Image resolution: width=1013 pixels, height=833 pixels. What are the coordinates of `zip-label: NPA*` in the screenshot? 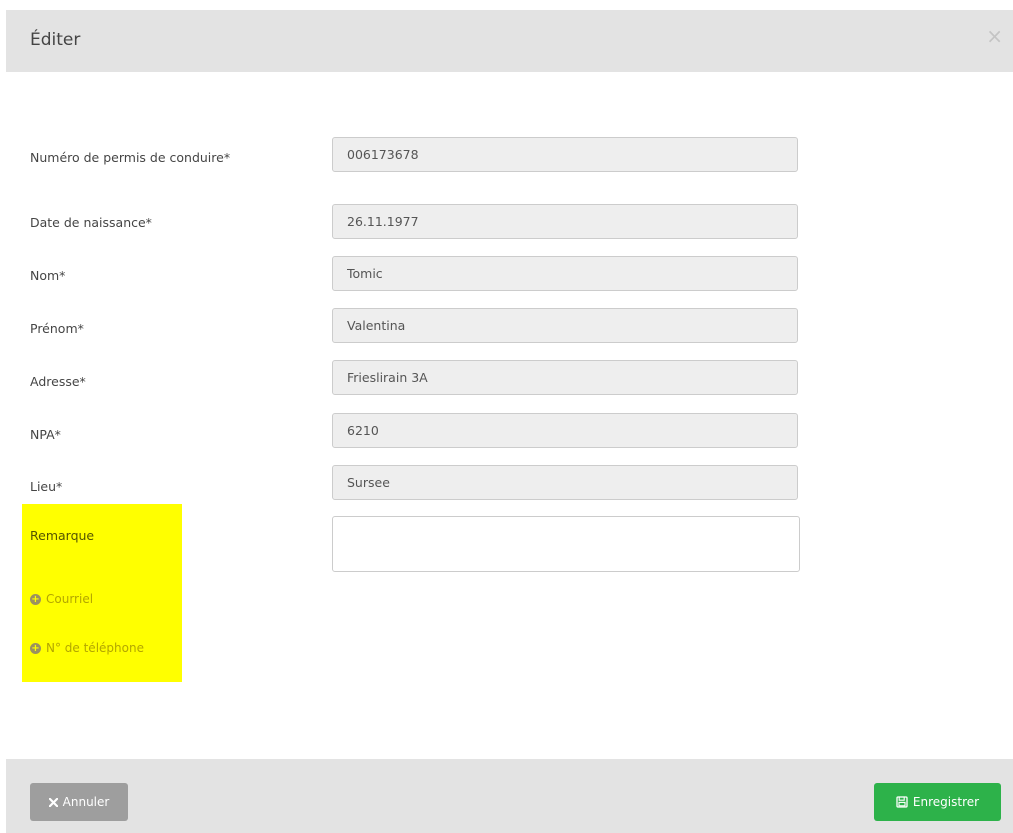 It's located at (45, 434).